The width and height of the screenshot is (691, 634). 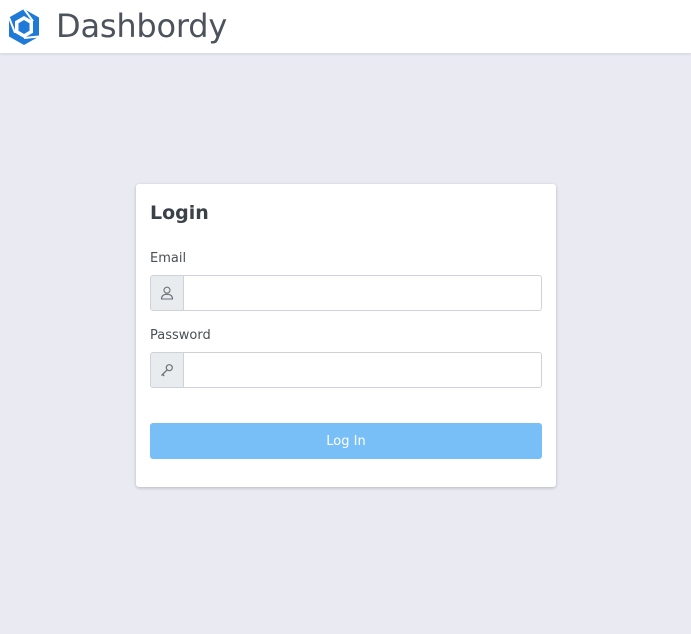 What do you see at coordinates (362, 370) in the screenshot?
I see `password-input` at bounding box center [362, 370].